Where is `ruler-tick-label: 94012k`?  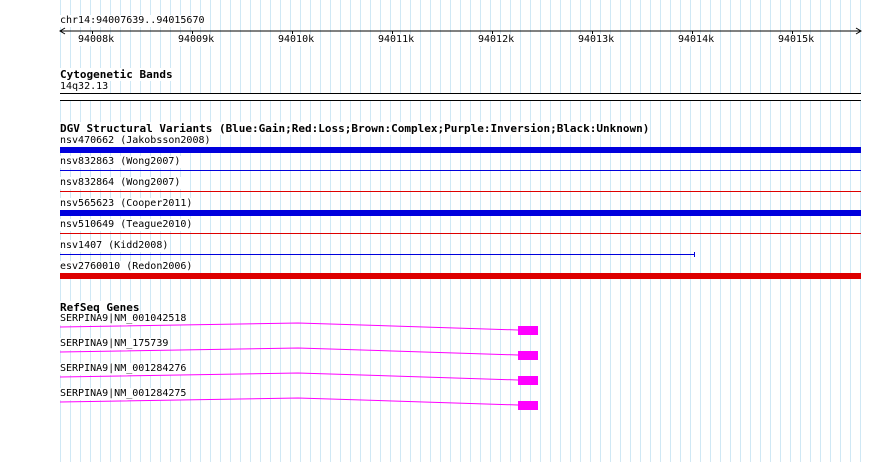
ruler-tick-label: 94012k is located at coordinates (496, 40).